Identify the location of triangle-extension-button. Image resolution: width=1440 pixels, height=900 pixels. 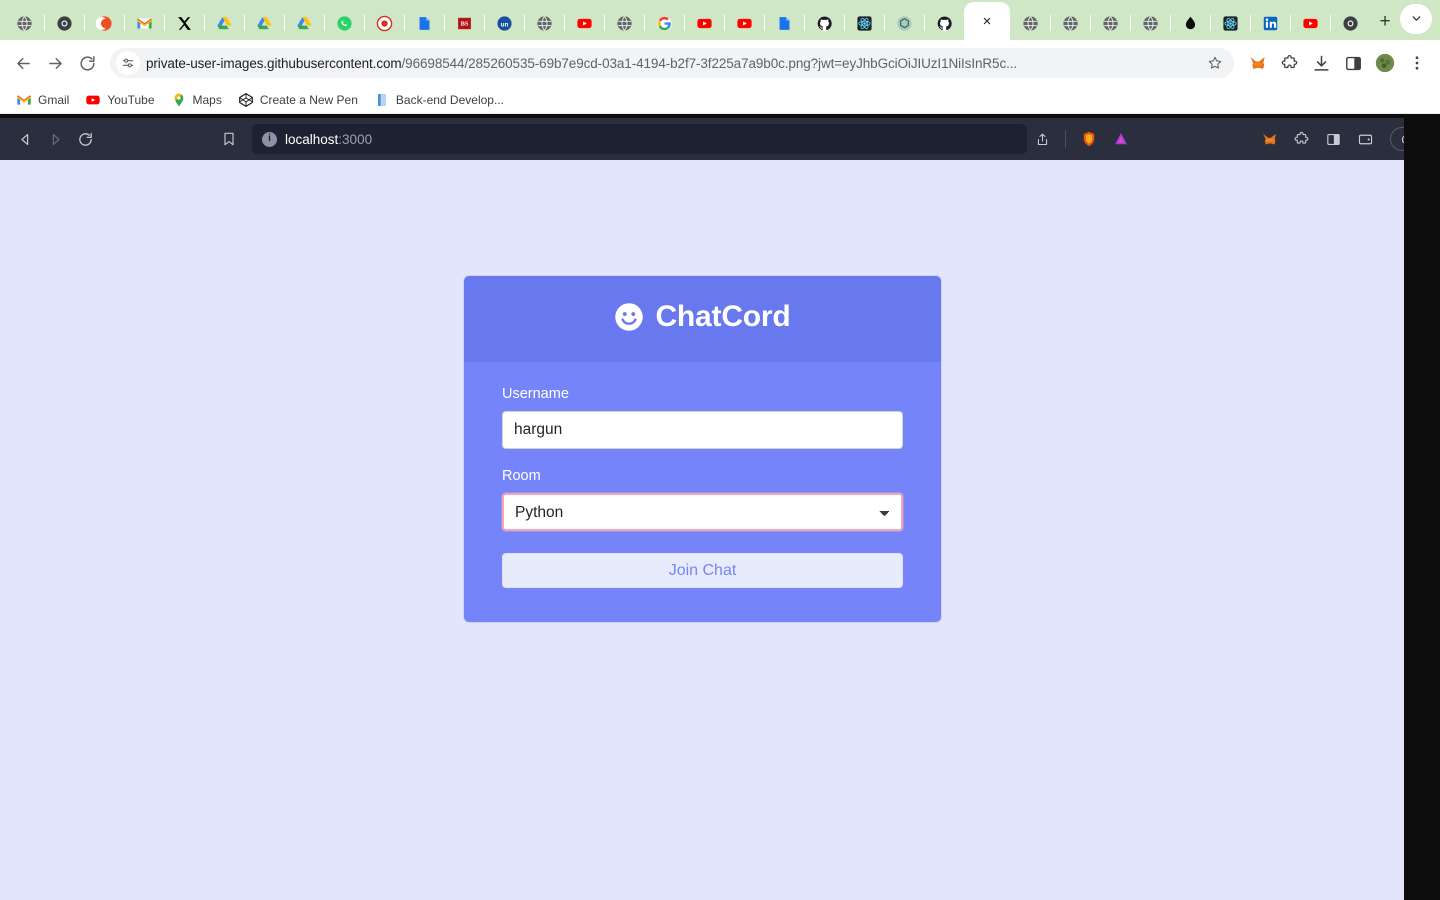
(1121, 139).